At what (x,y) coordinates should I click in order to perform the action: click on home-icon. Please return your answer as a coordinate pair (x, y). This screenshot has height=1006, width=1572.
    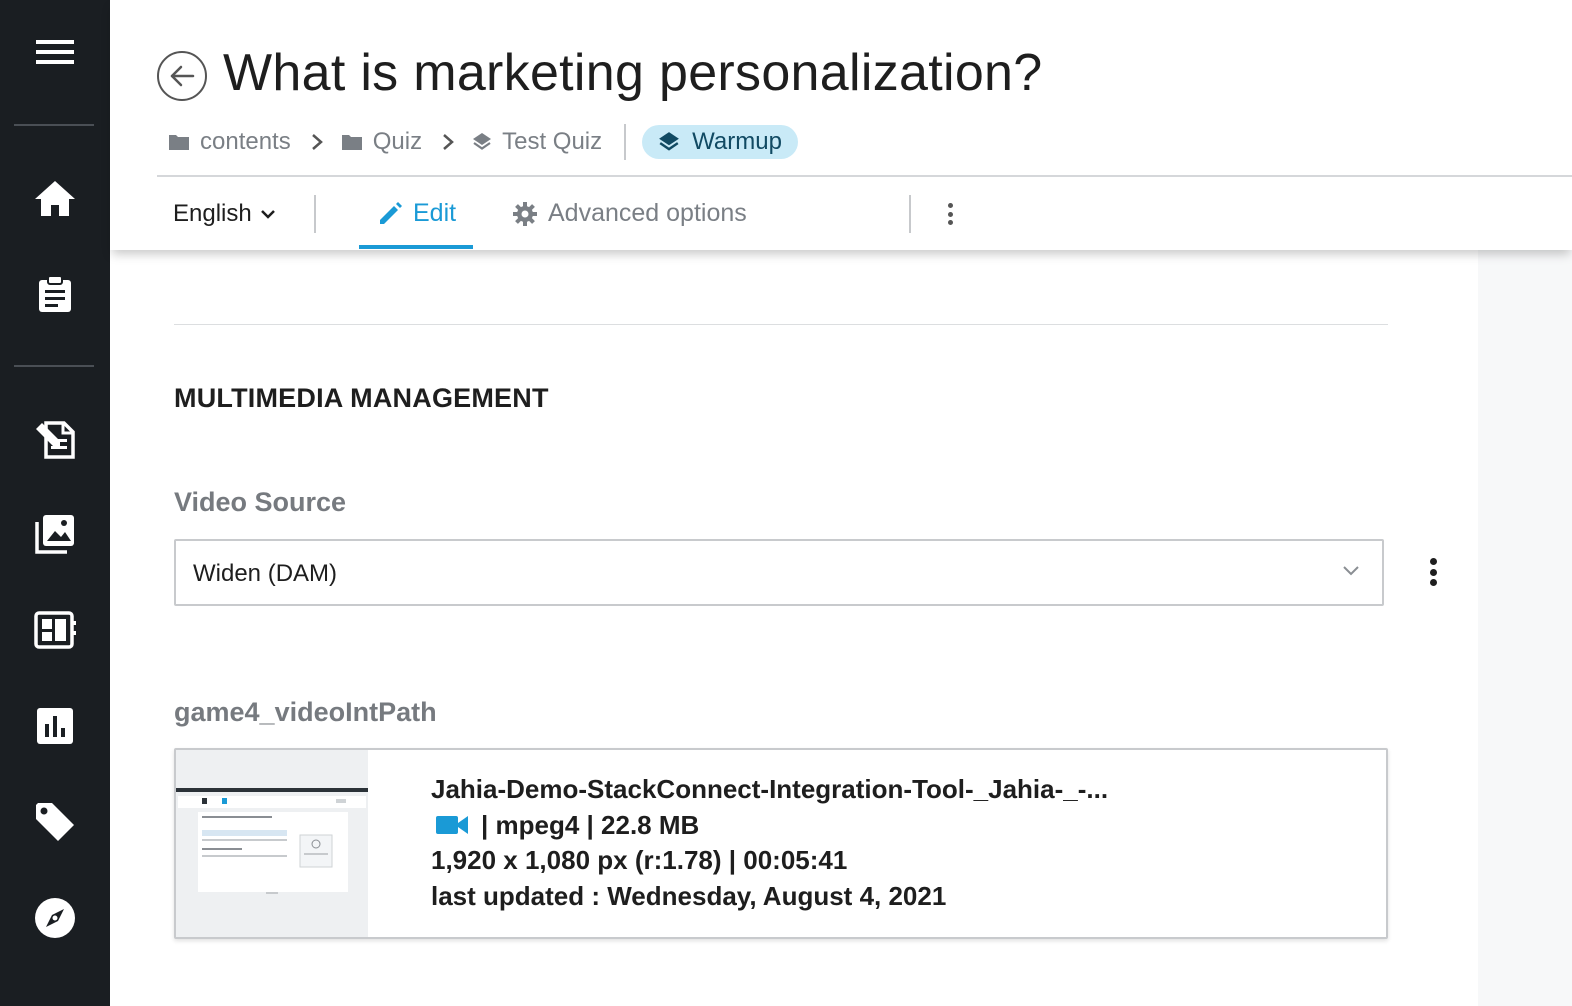
    Looking at the image, I should click on (55, 198).